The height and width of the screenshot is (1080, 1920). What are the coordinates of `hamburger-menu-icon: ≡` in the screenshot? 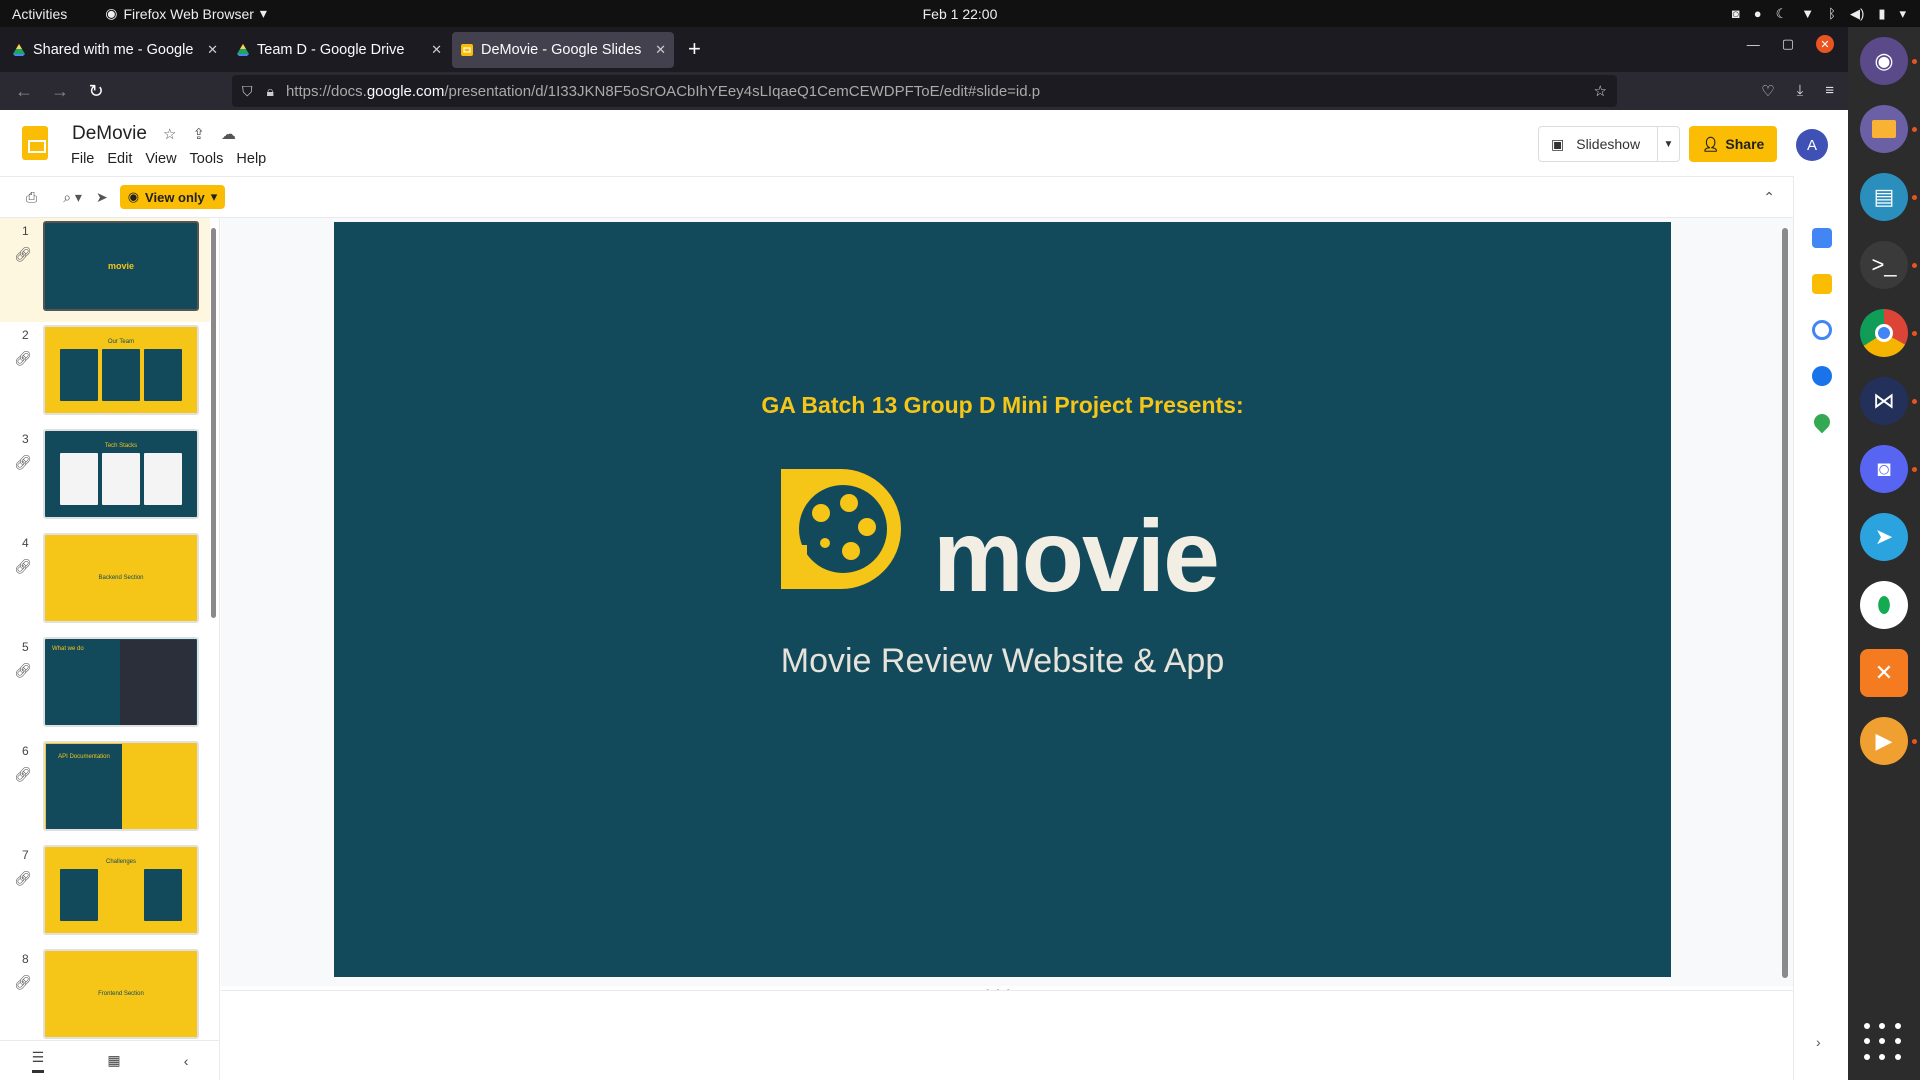 It's located at (1829, 91).